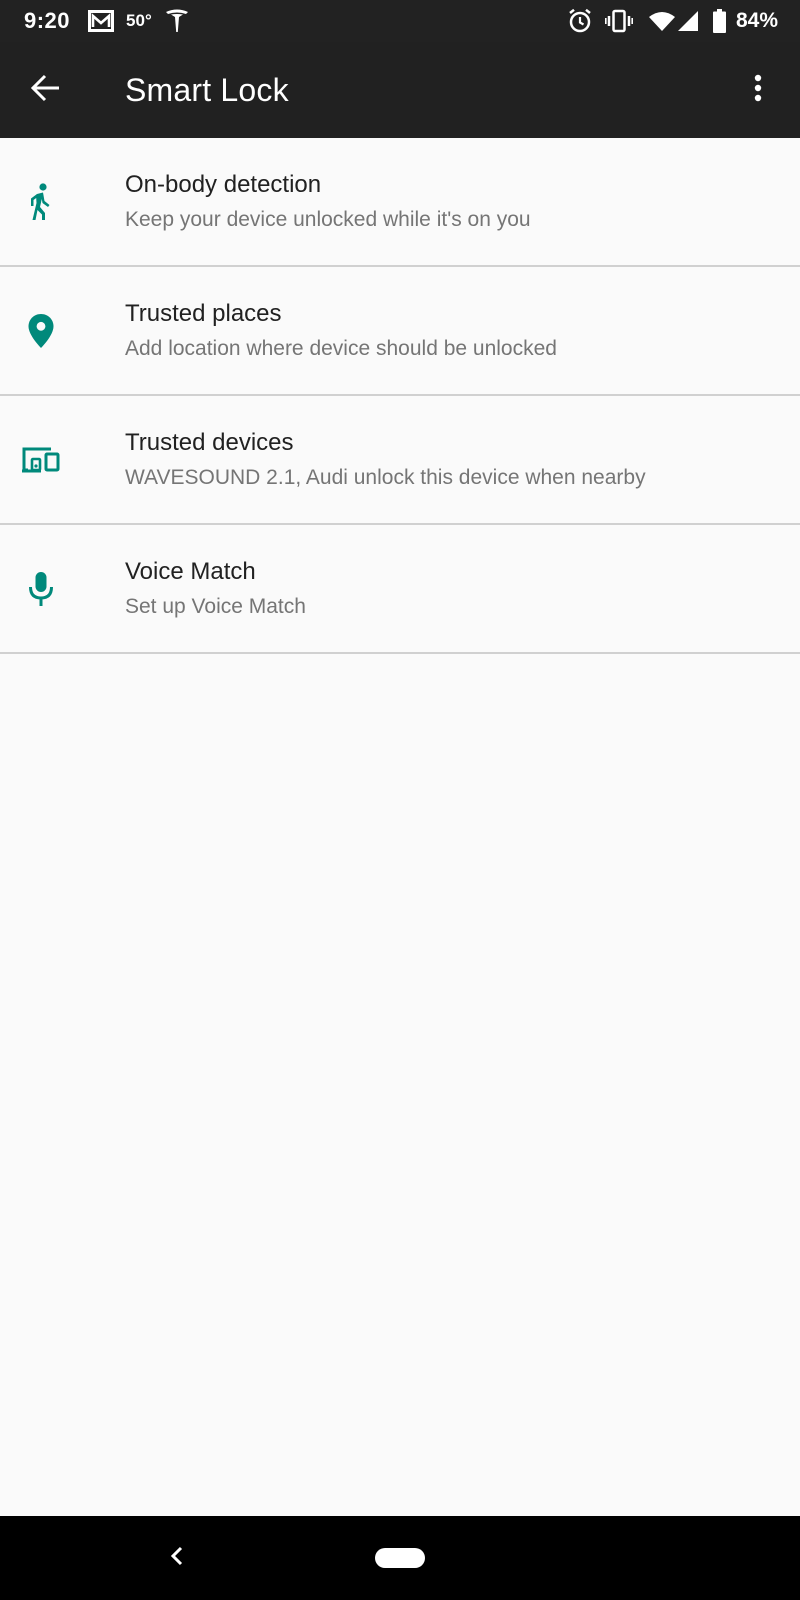  I want to click on more-options-button, so click(758, 90).